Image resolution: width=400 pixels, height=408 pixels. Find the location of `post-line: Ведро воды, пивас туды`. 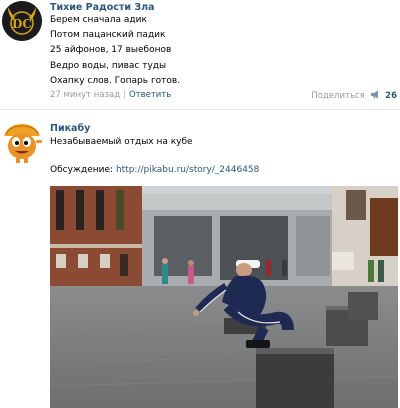

post-line: Ведро воды, пивас туды is located at coordinates (108, 65).